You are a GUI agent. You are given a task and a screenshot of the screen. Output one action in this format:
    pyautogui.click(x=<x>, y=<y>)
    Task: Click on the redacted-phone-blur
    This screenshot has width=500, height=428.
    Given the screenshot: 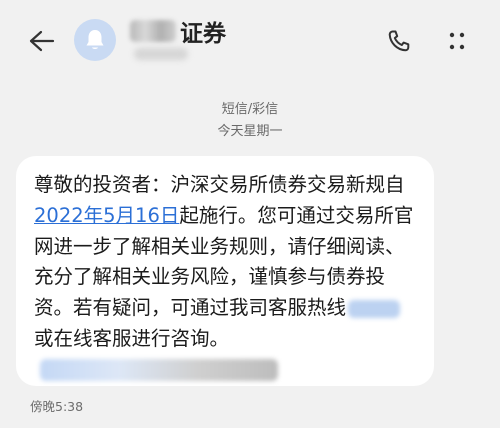 What is the action you would take?
    pyautogui.click(x=374, y=308)
    